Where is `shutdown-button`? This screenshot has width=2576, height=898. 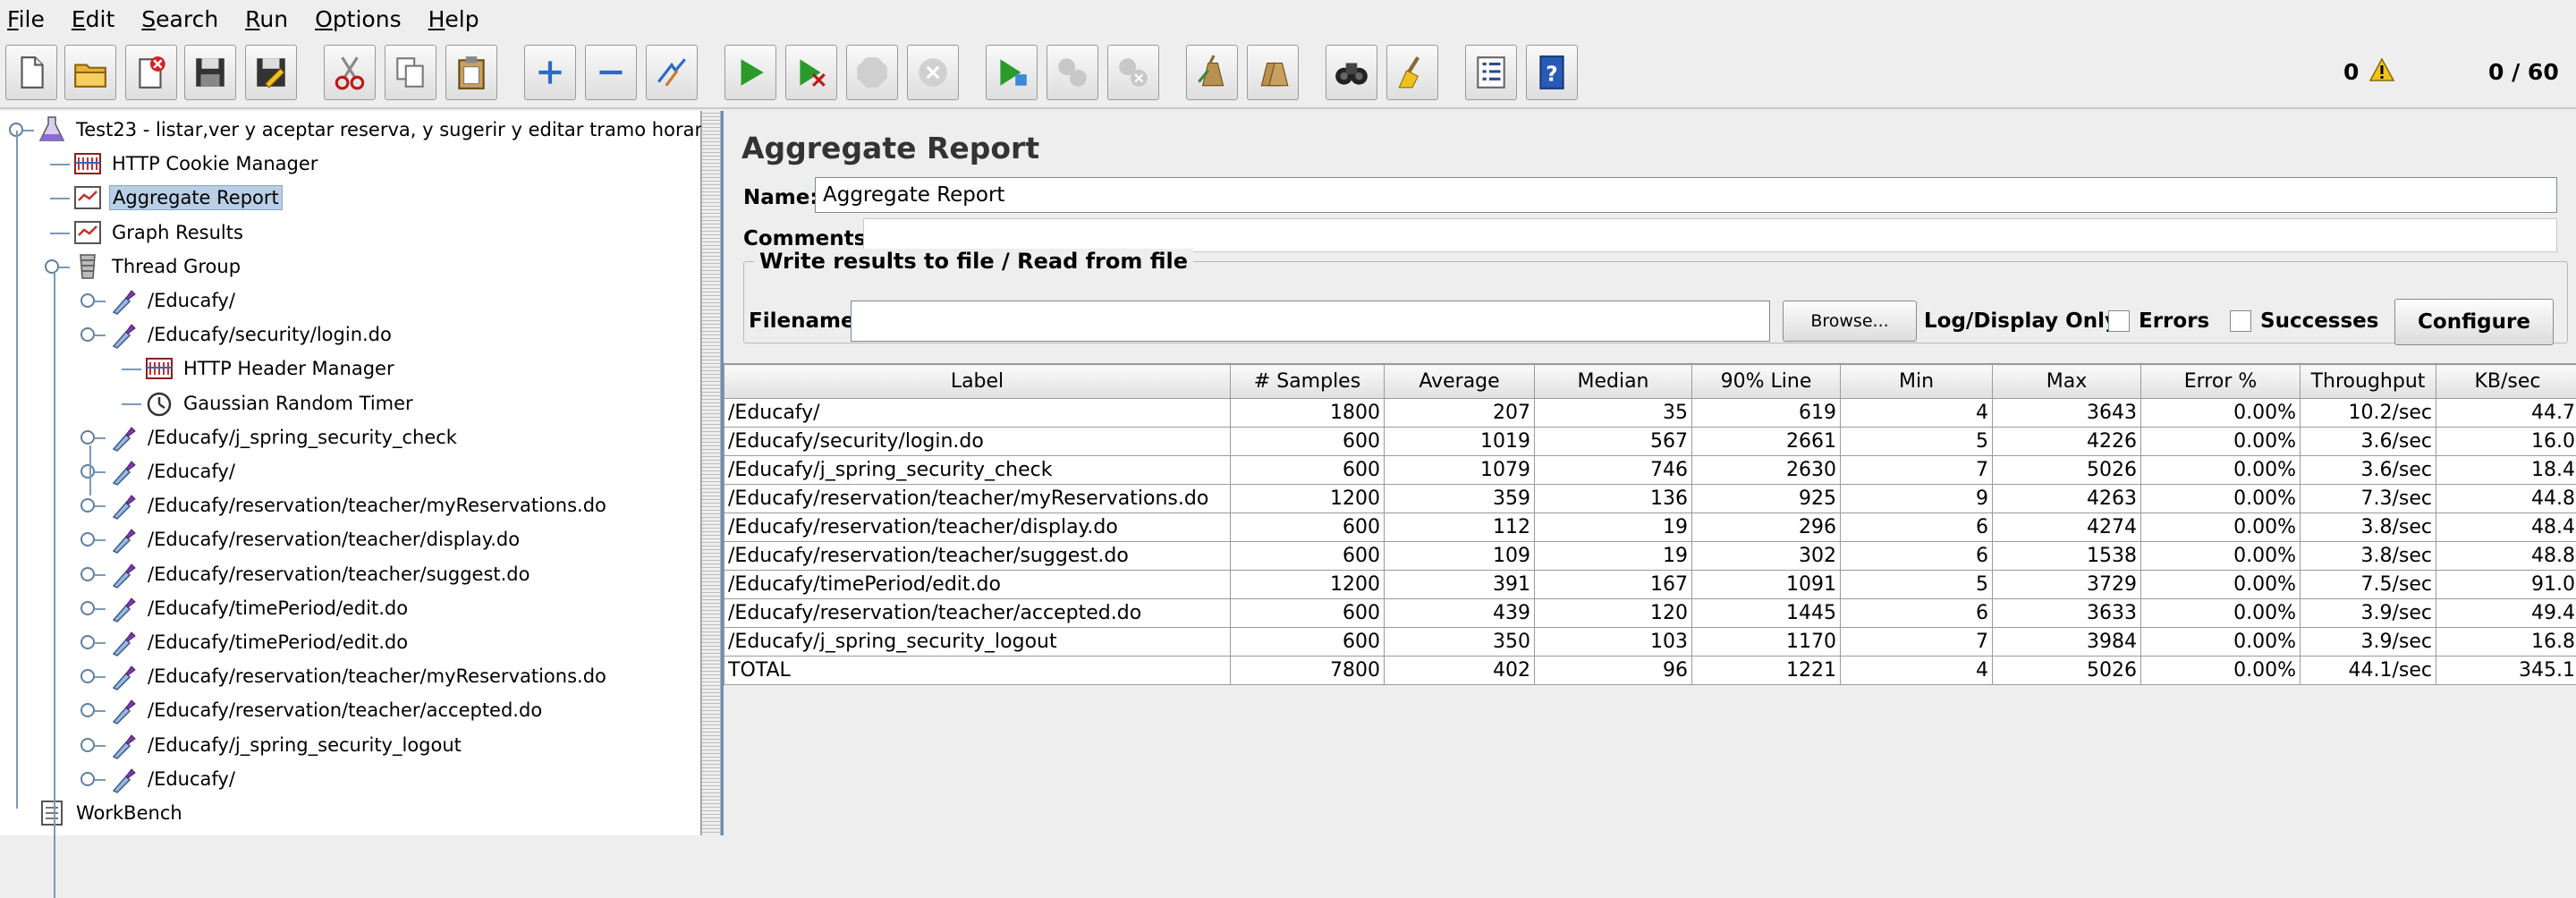
shutdown-button is located at coordinates (933, 72).